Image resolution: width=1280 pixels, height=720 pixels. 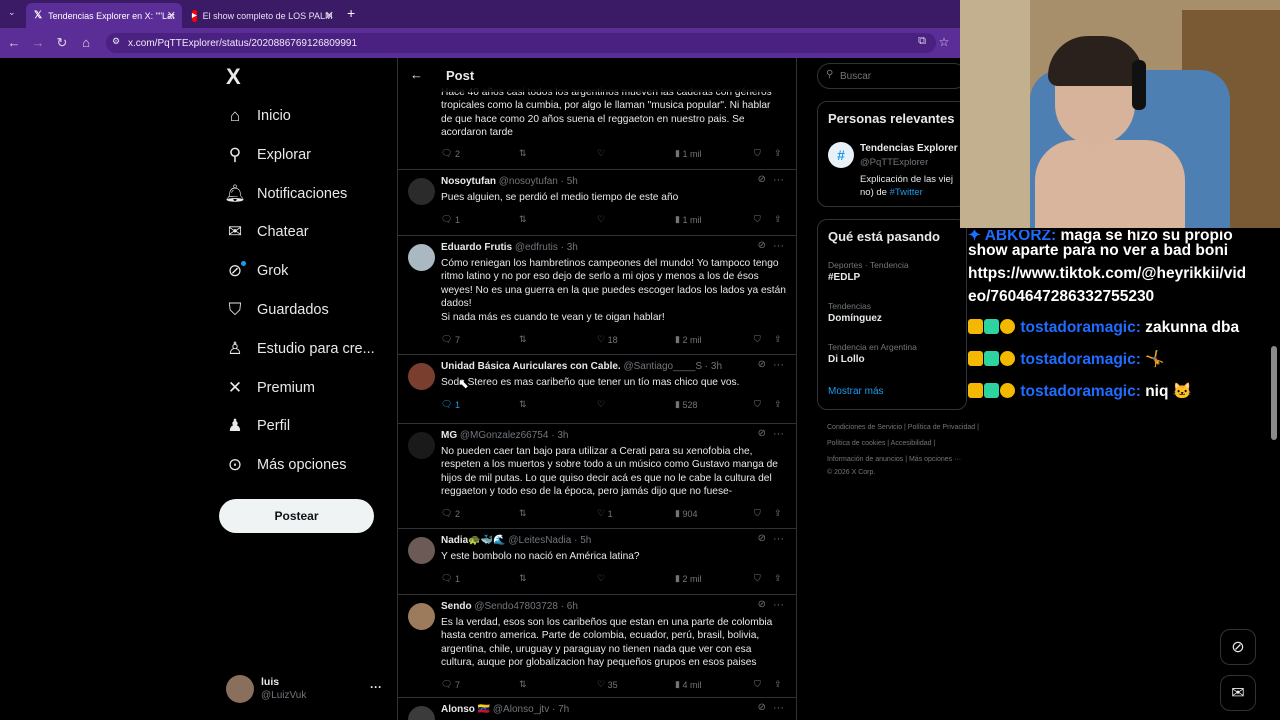 I want to click on like-button: ♡ 1, so click(x=605, y=513).